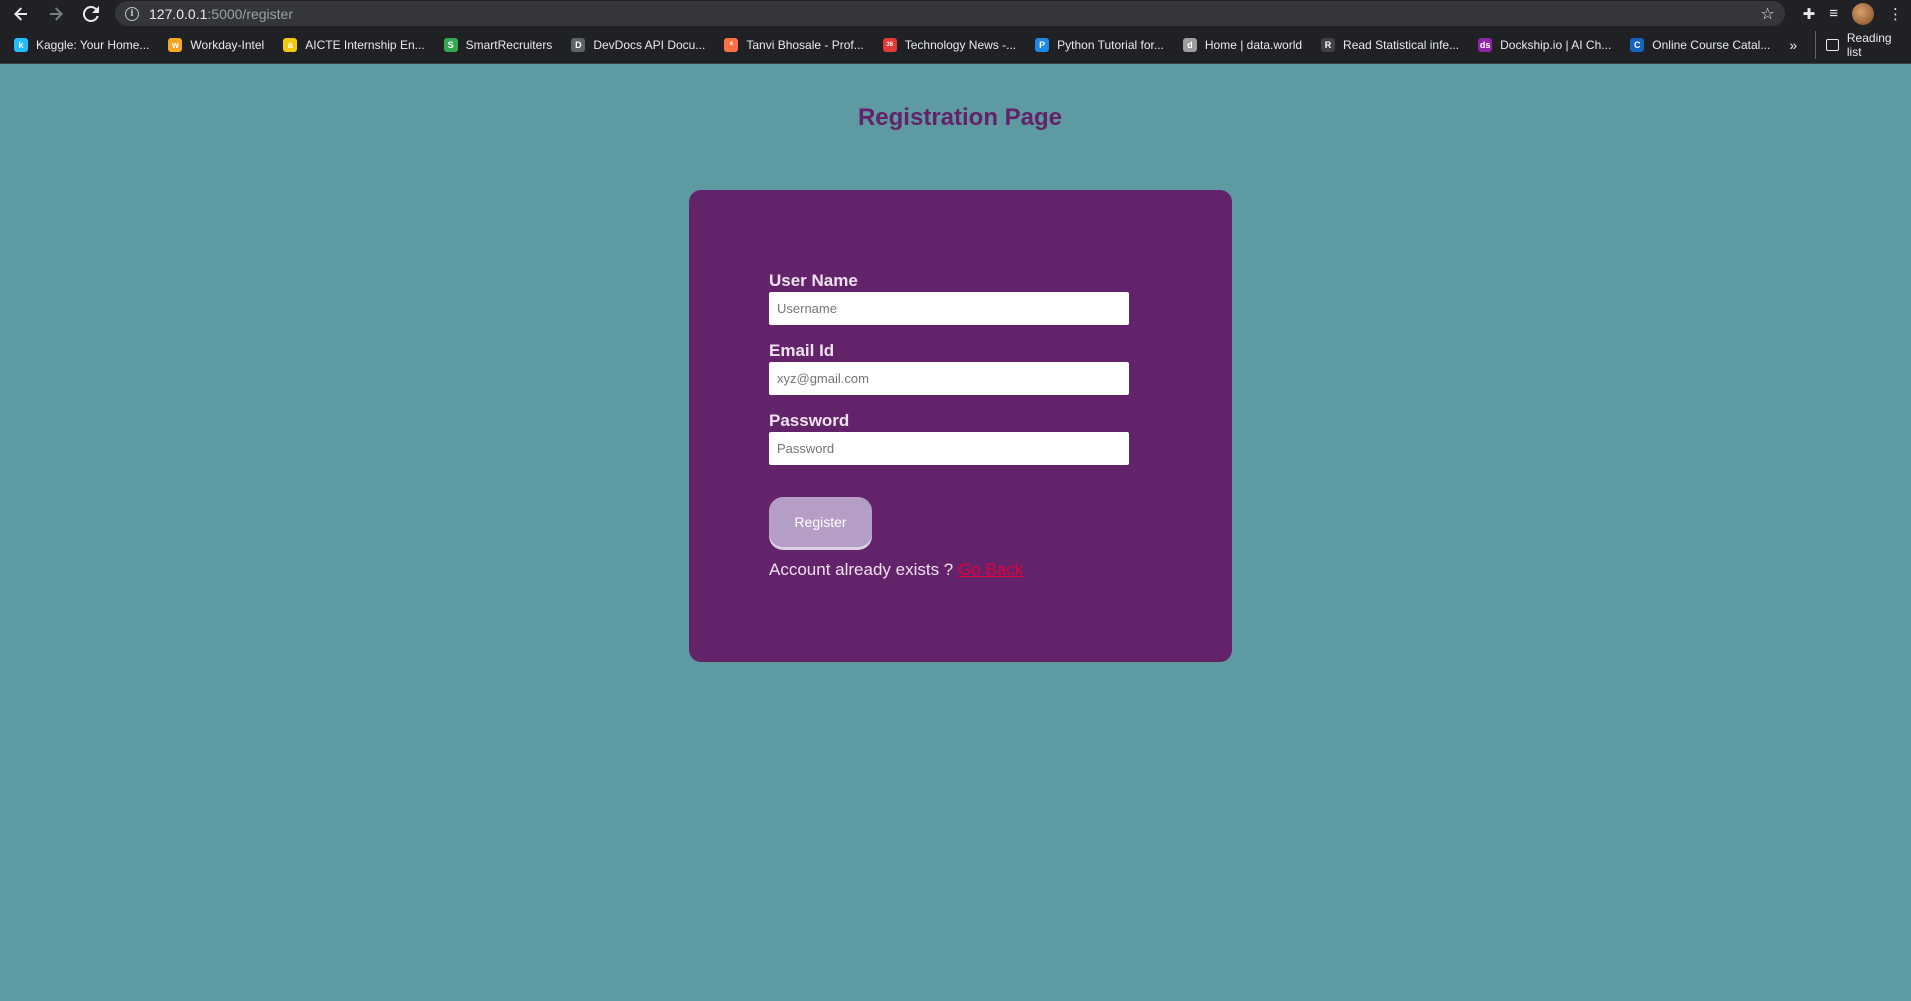 This screenshot has height=1001, width=1911. I want to click on email-field-group: Email Id, so click(949, 368).